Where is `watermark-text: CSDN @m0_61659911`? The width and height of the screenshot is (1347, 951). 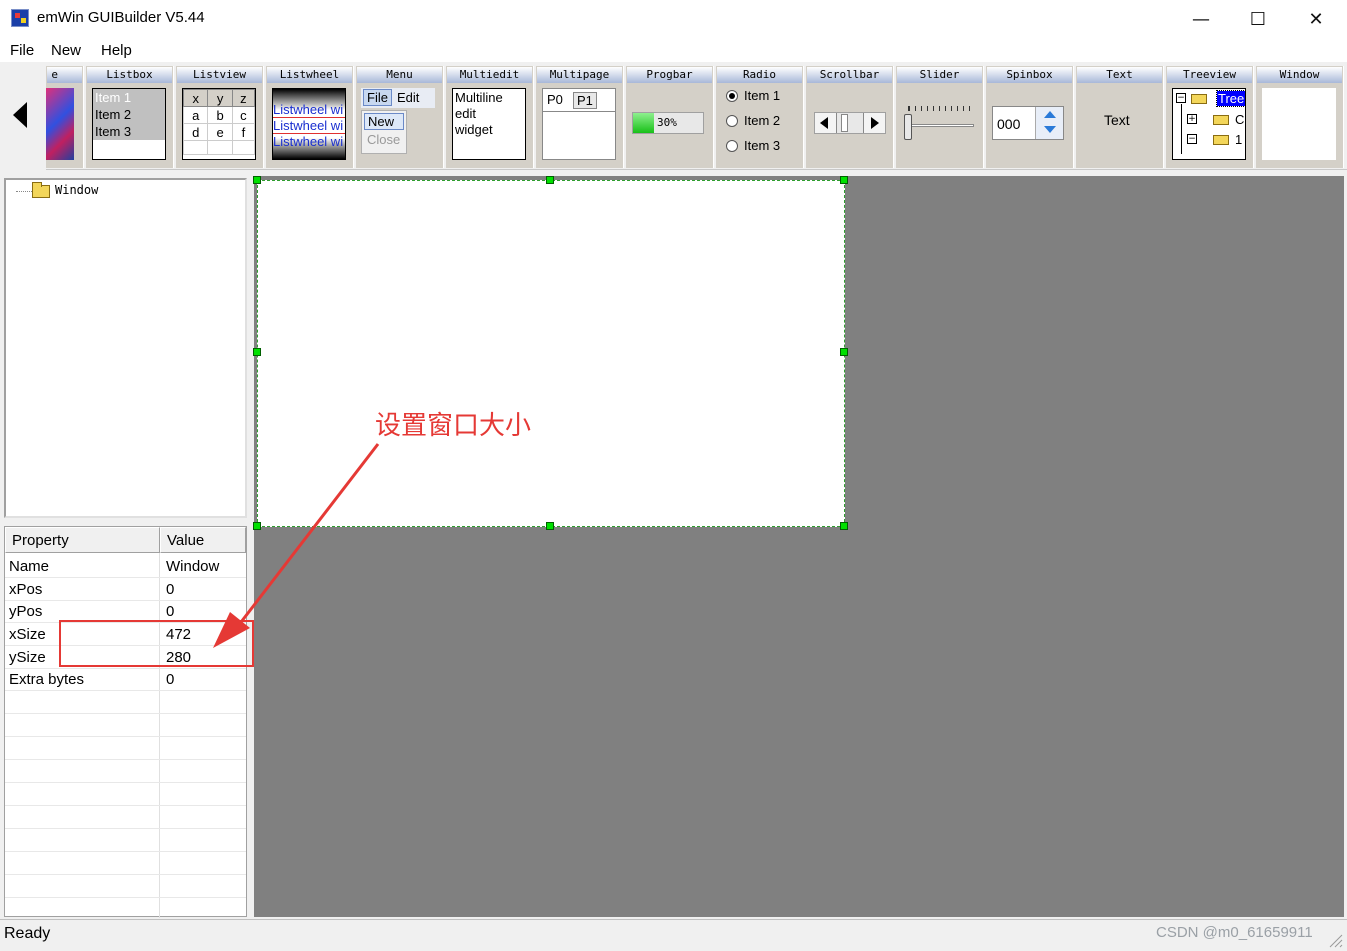 watermark-text: CSDN @m0_61659911 is located at coordinates (1234, 932).